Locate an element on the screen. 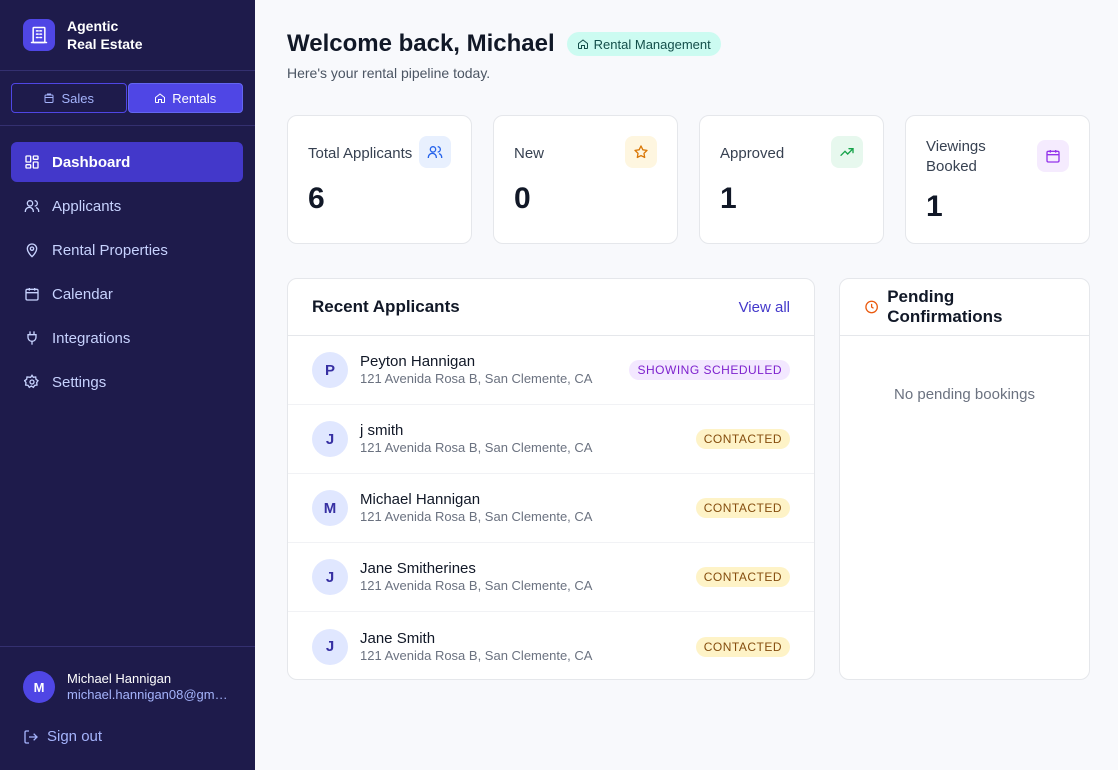  map-pin-icon is located at coordinates (32, 250).